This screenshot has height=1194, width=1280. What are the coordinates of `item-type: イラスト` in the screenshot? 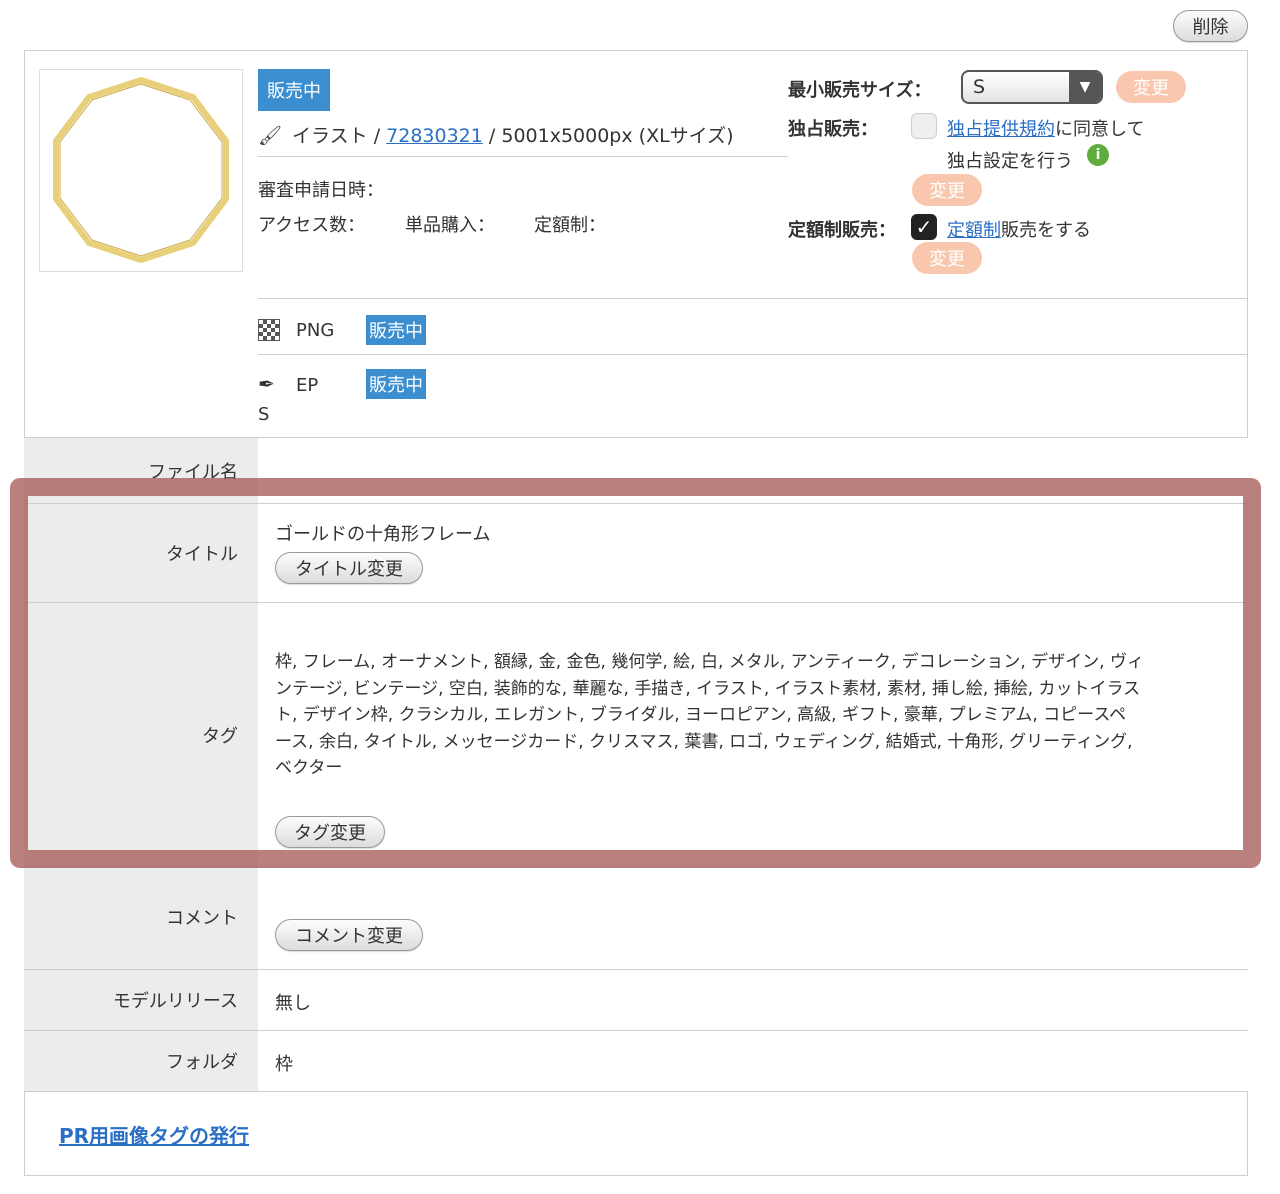 It's located at (330, 136).